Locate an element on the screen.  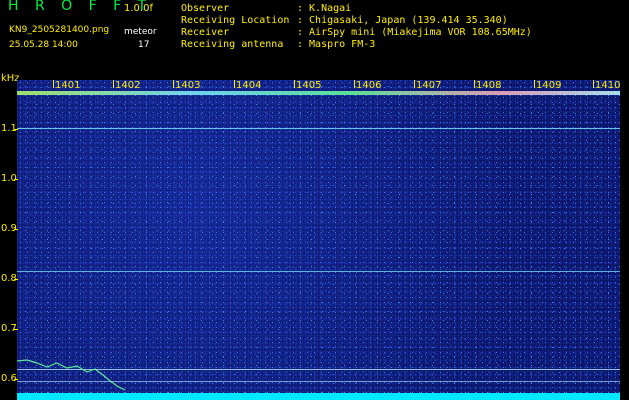
y-tick-label: 1.0 is located at coordinates (9, 178).